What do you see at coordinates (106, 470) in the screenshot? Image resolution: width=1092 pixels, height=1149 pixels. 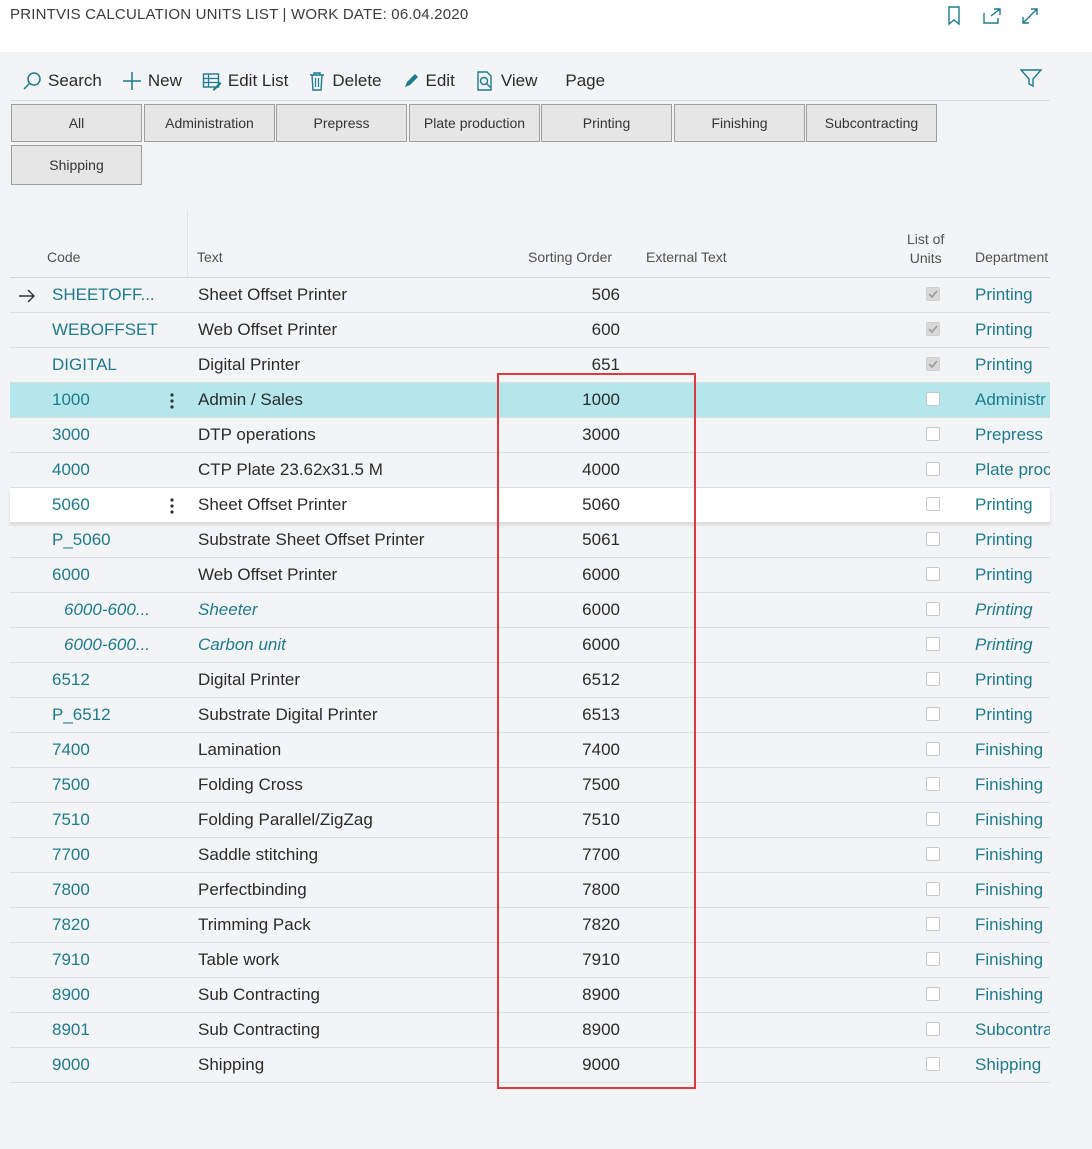 I see `cell-code: 4000` at bounding box center [106, 470].